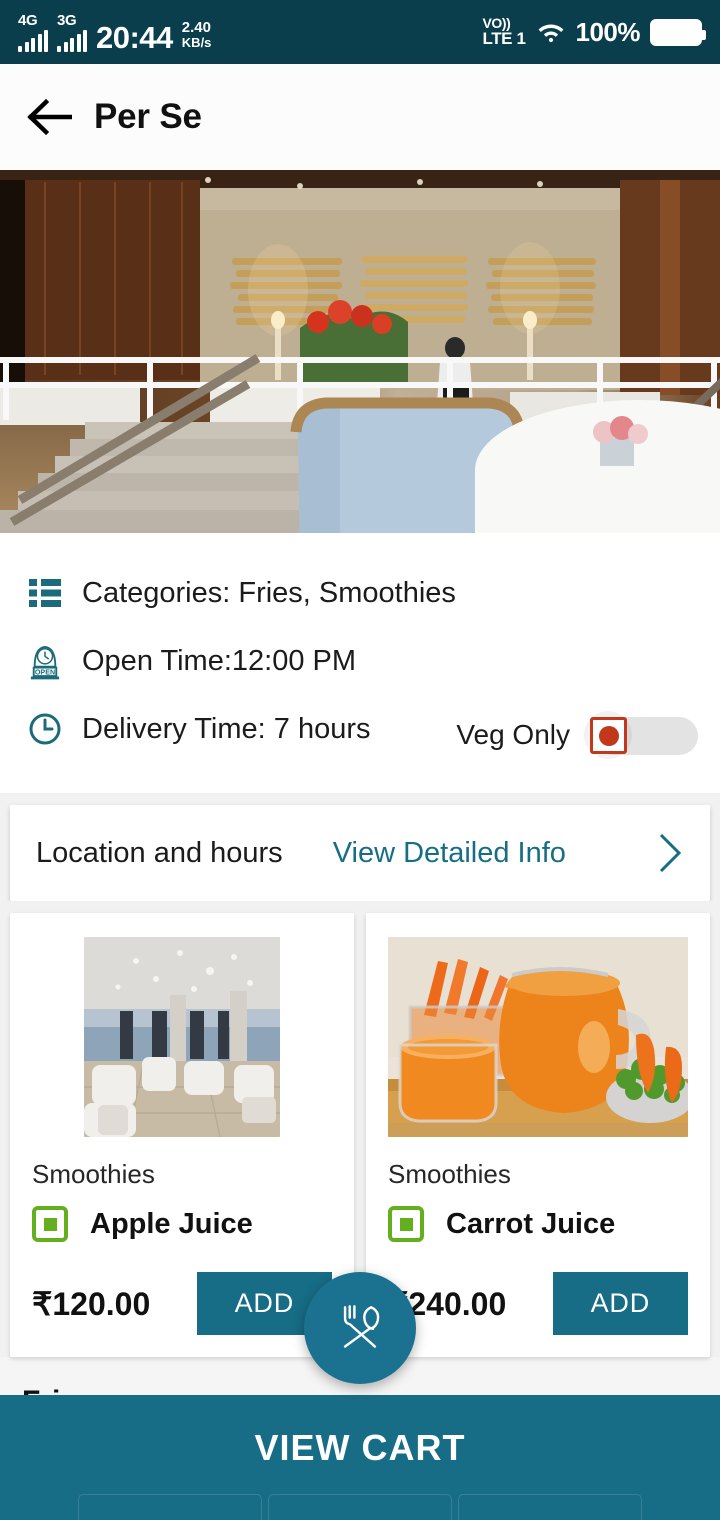 The image size is (720, 1520). What do you see at coordinates (551, 32) in the screenshot?
I see `wifi-icon` at bounding box center [551, 32].